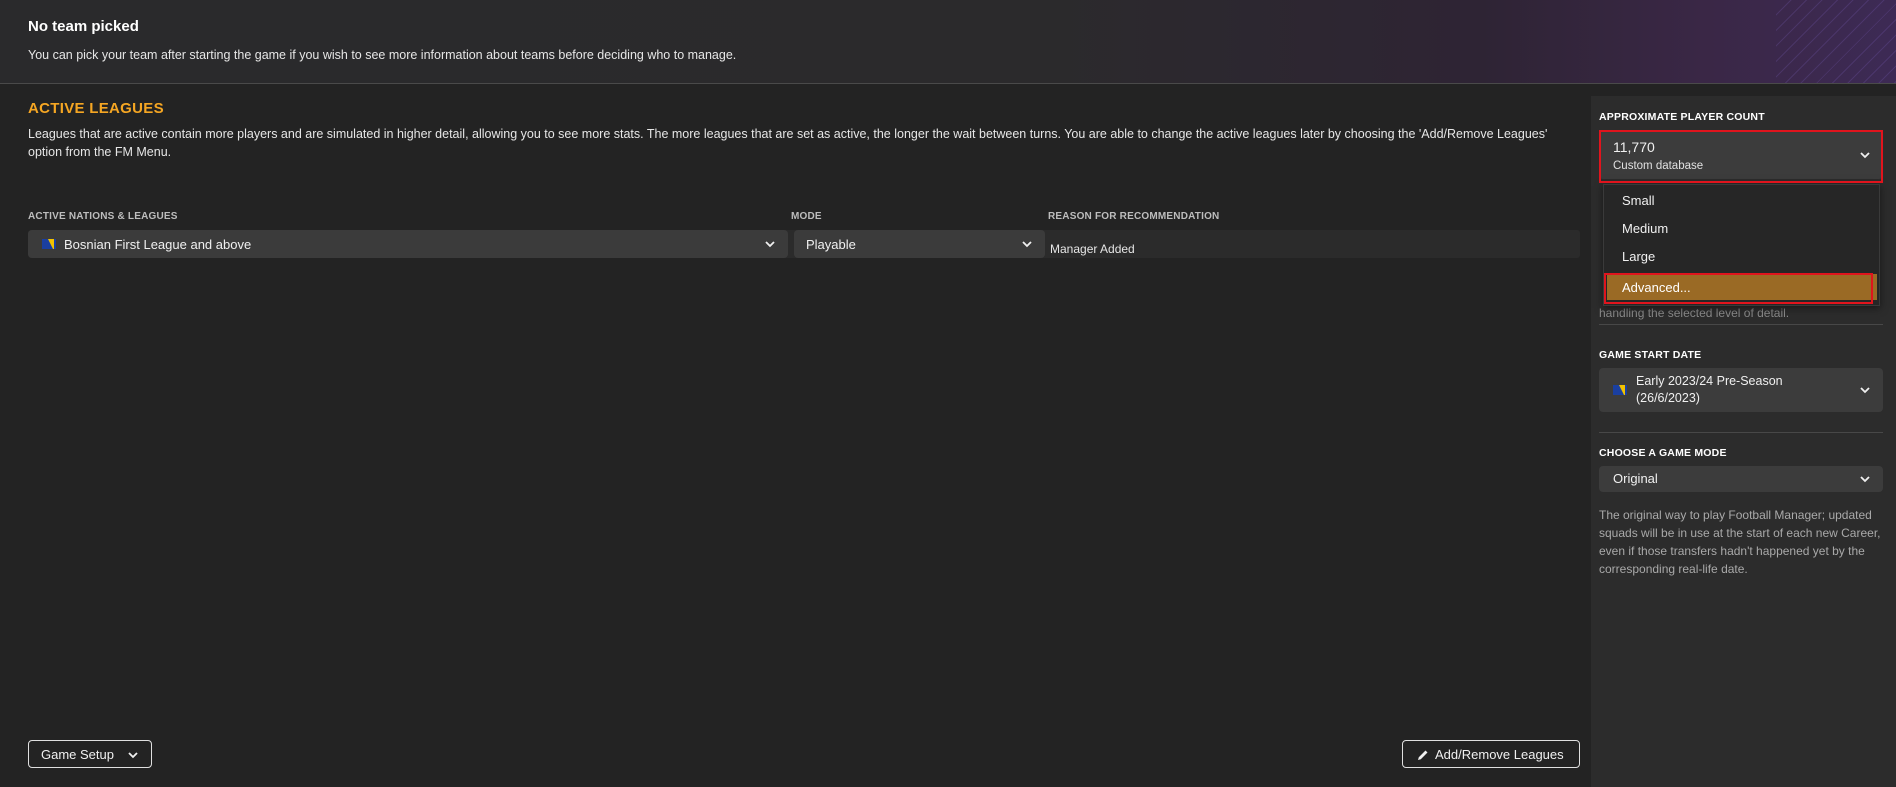  What do you see at coordinates (1836, 41) in the screenshot?
I see `header-decoration` at bounding box center [1836, 41].